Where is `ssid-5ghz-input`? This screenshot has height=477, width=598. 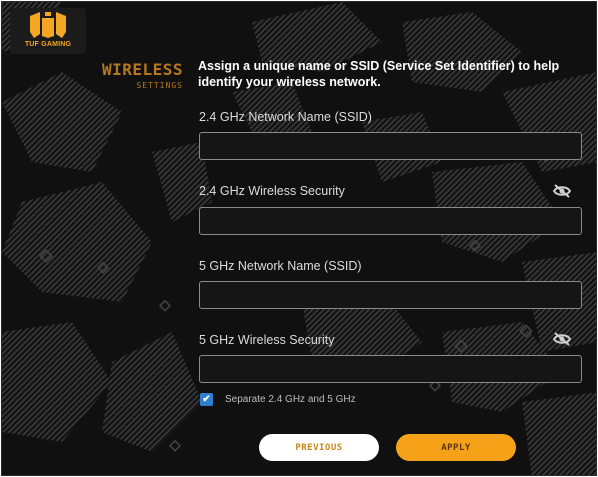 ssid-5ghz-input is located at coordinates (390, 295).